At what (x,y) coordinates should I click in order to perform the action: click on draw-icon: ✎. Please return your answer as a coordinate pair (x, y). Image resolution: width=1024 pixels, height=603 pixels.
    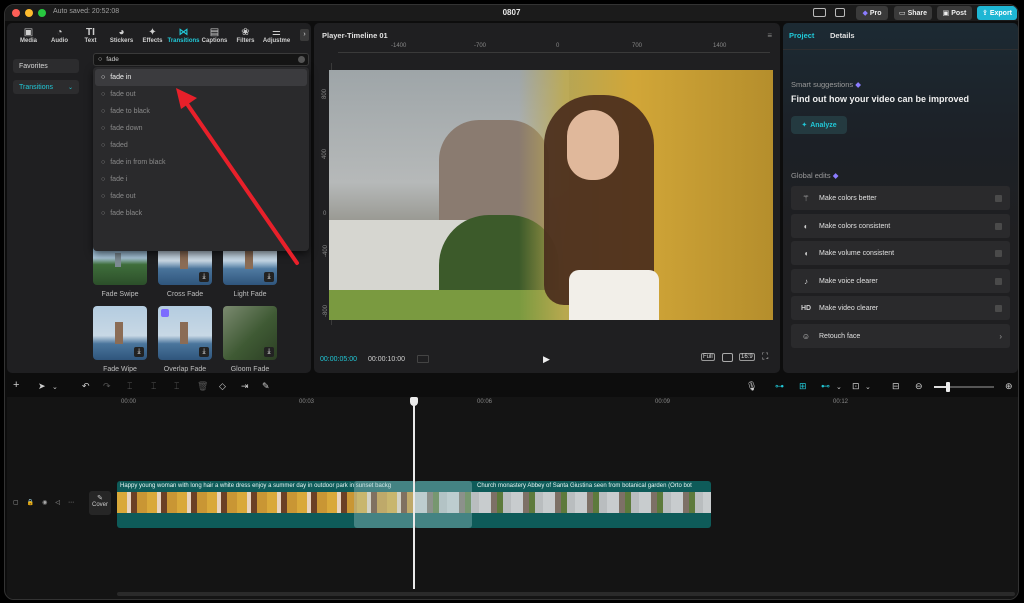
    Looking at the image, I should click on (266, 386).